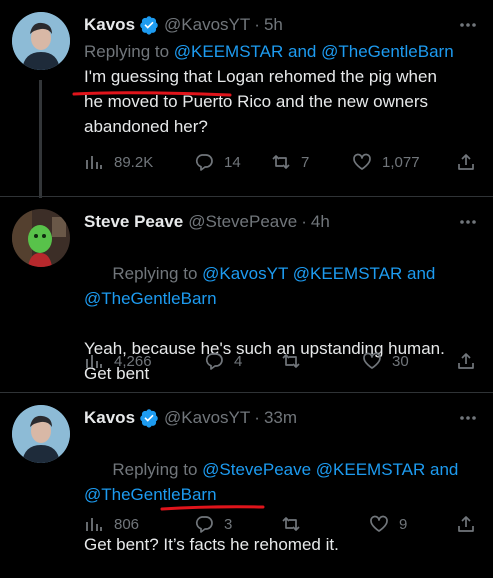  What do you see at coordinates (401, 162) in the screenshot?
I see `like-count: 1,077` at bounding box center [401, 162].